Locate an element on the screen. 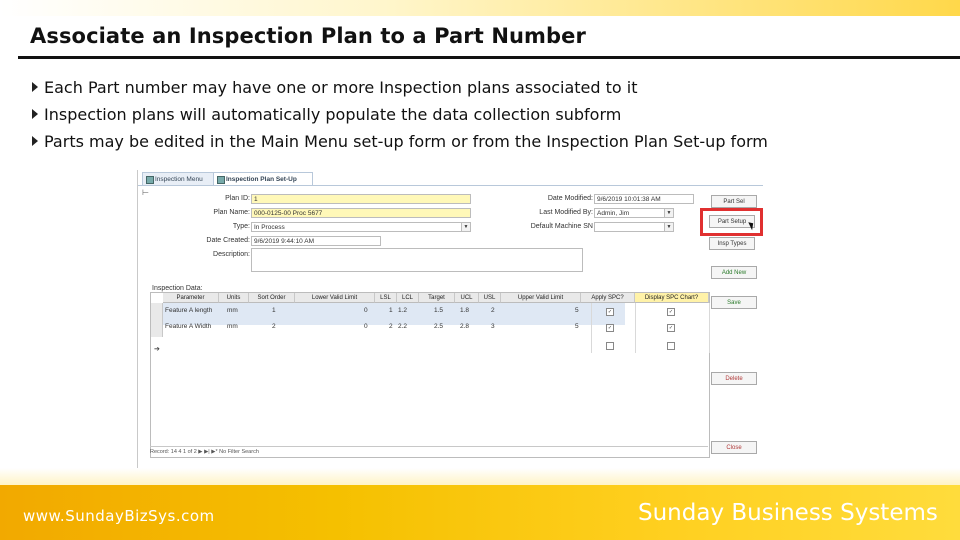 The height and width of the screenshot is (540, 960). new-record-icon: ➔ is located at coordinates (157, 349).